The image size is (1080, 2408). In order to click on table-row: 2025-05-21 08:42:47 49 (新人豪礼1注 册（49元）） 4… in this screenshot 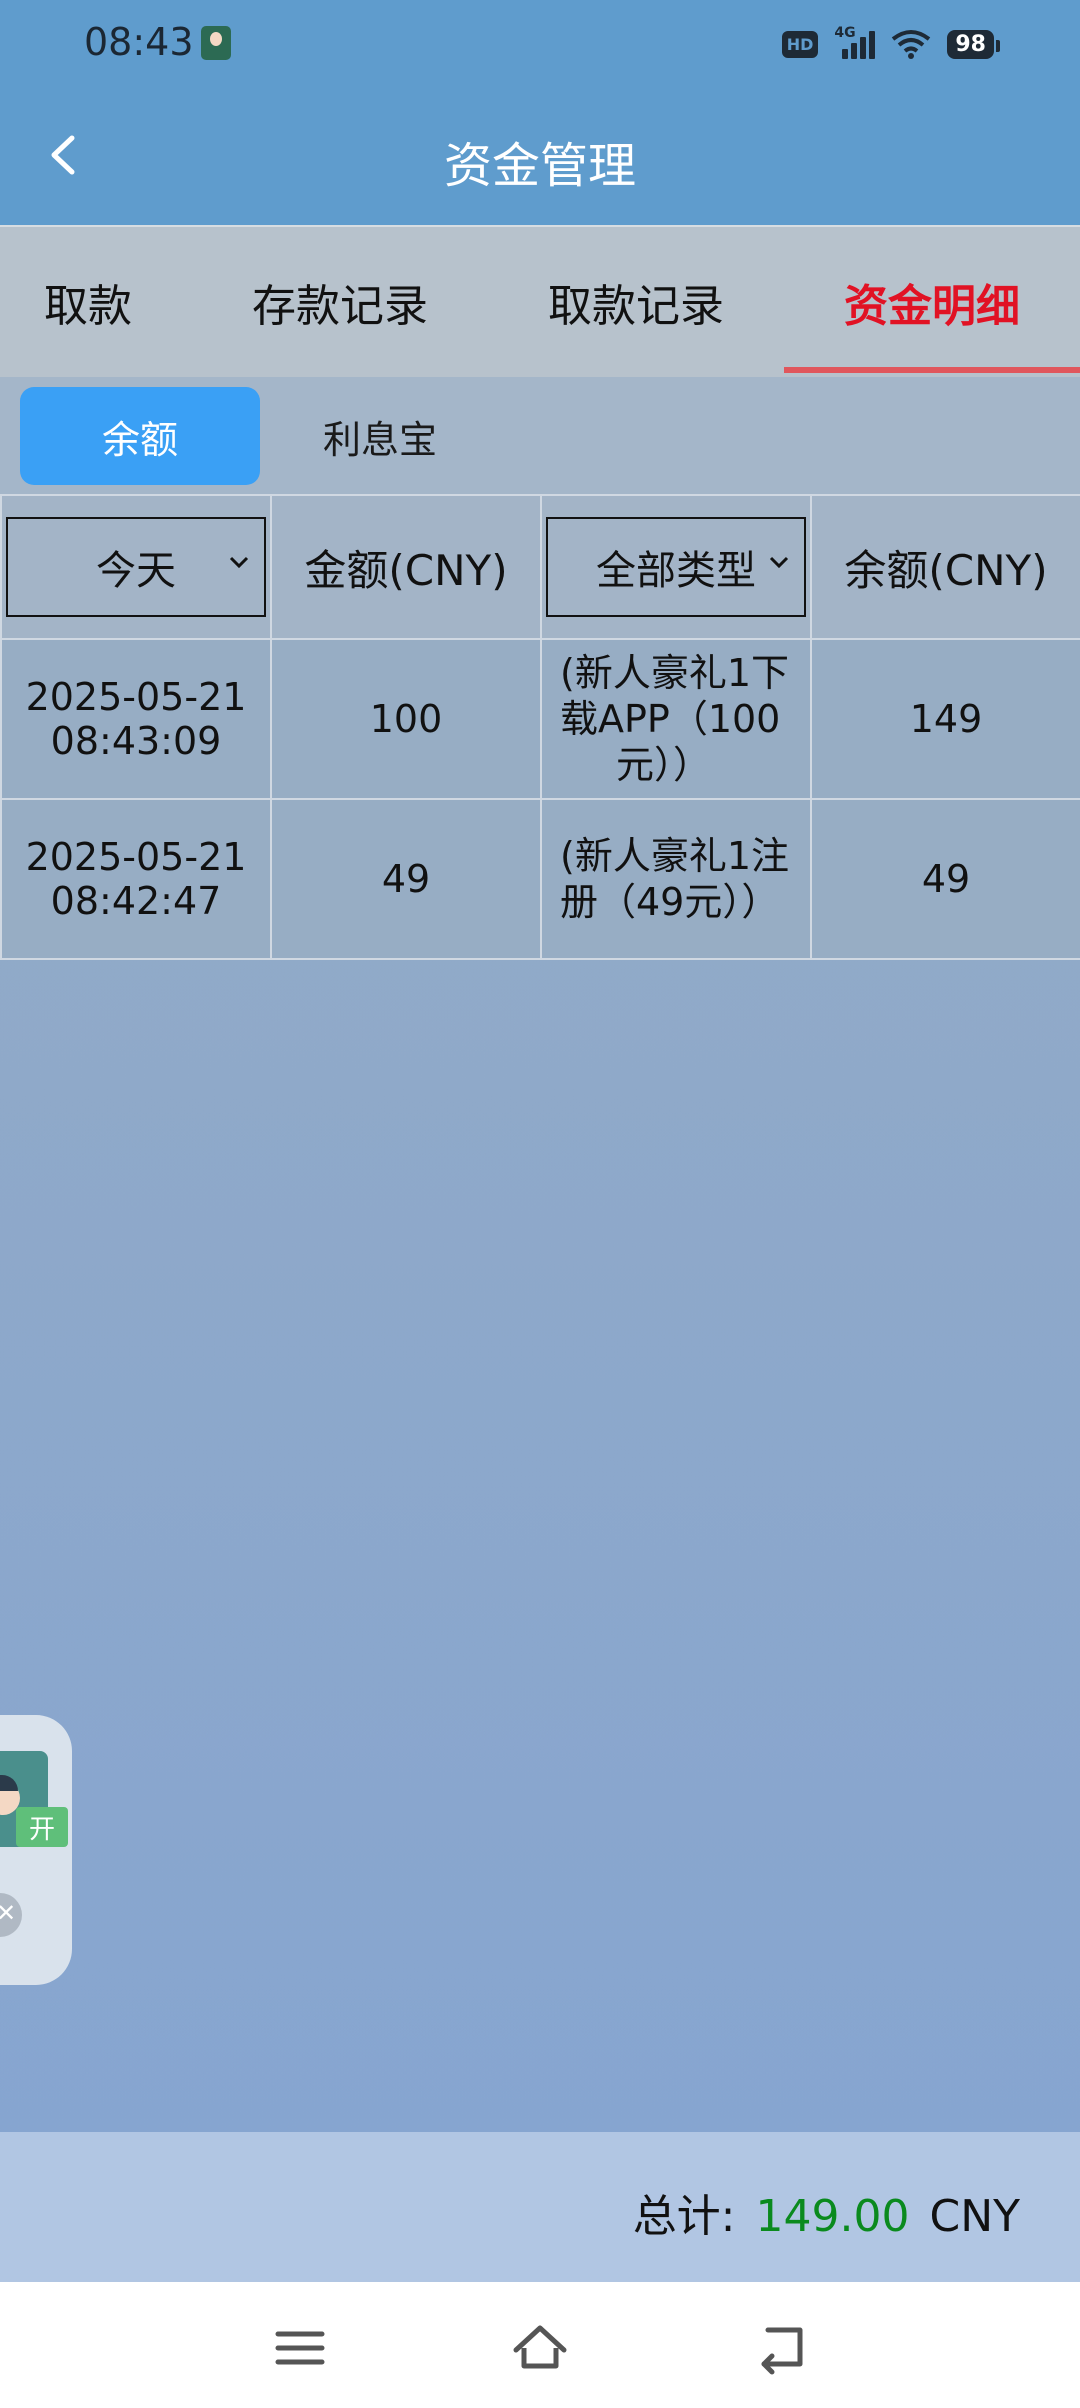, I will do `click(540, 879)`.